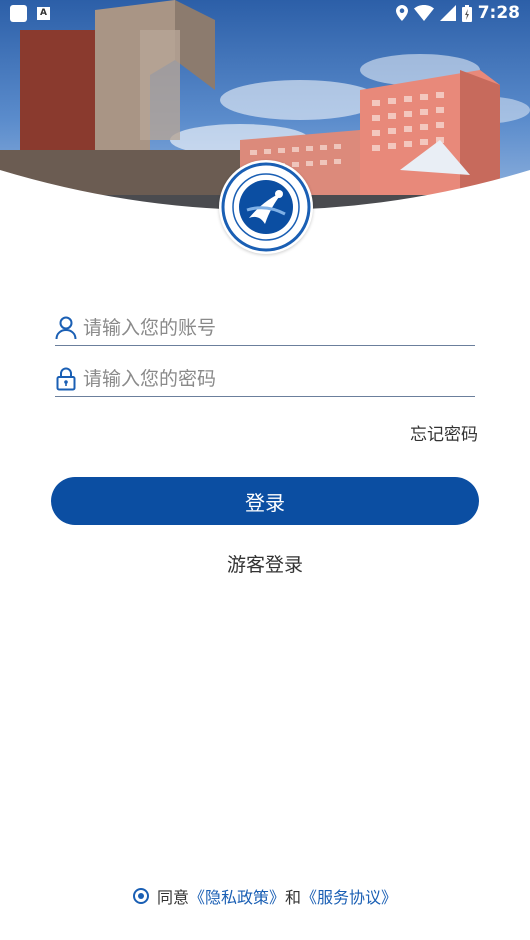 Image resolution: width=530 pixels, height=940 pixels. I want to click on guest-login-label: 游客登录, so click(265, 565).